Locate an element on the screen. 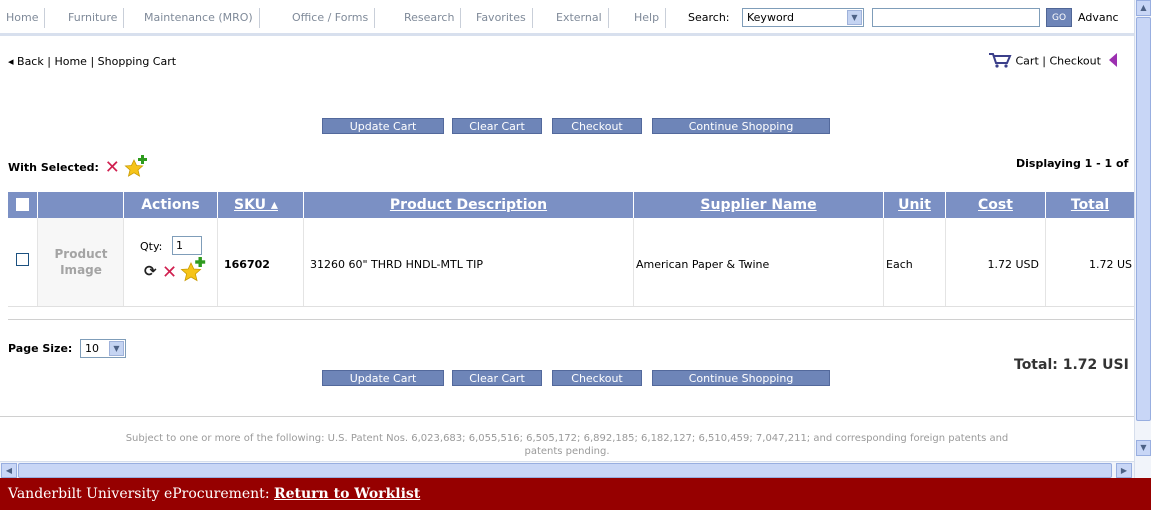  supplier-value: American Paper & Twine is located at coordinates (703, 264).